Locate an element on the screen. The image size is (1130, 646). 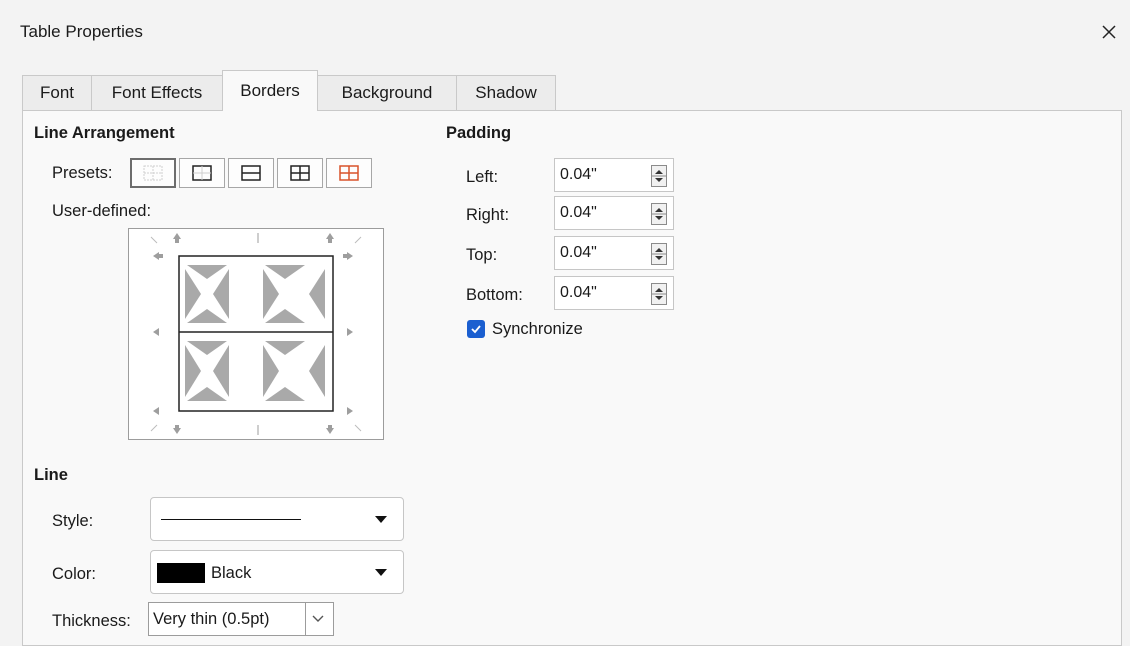
line-heading: Line is located at coordinates (51, 475).